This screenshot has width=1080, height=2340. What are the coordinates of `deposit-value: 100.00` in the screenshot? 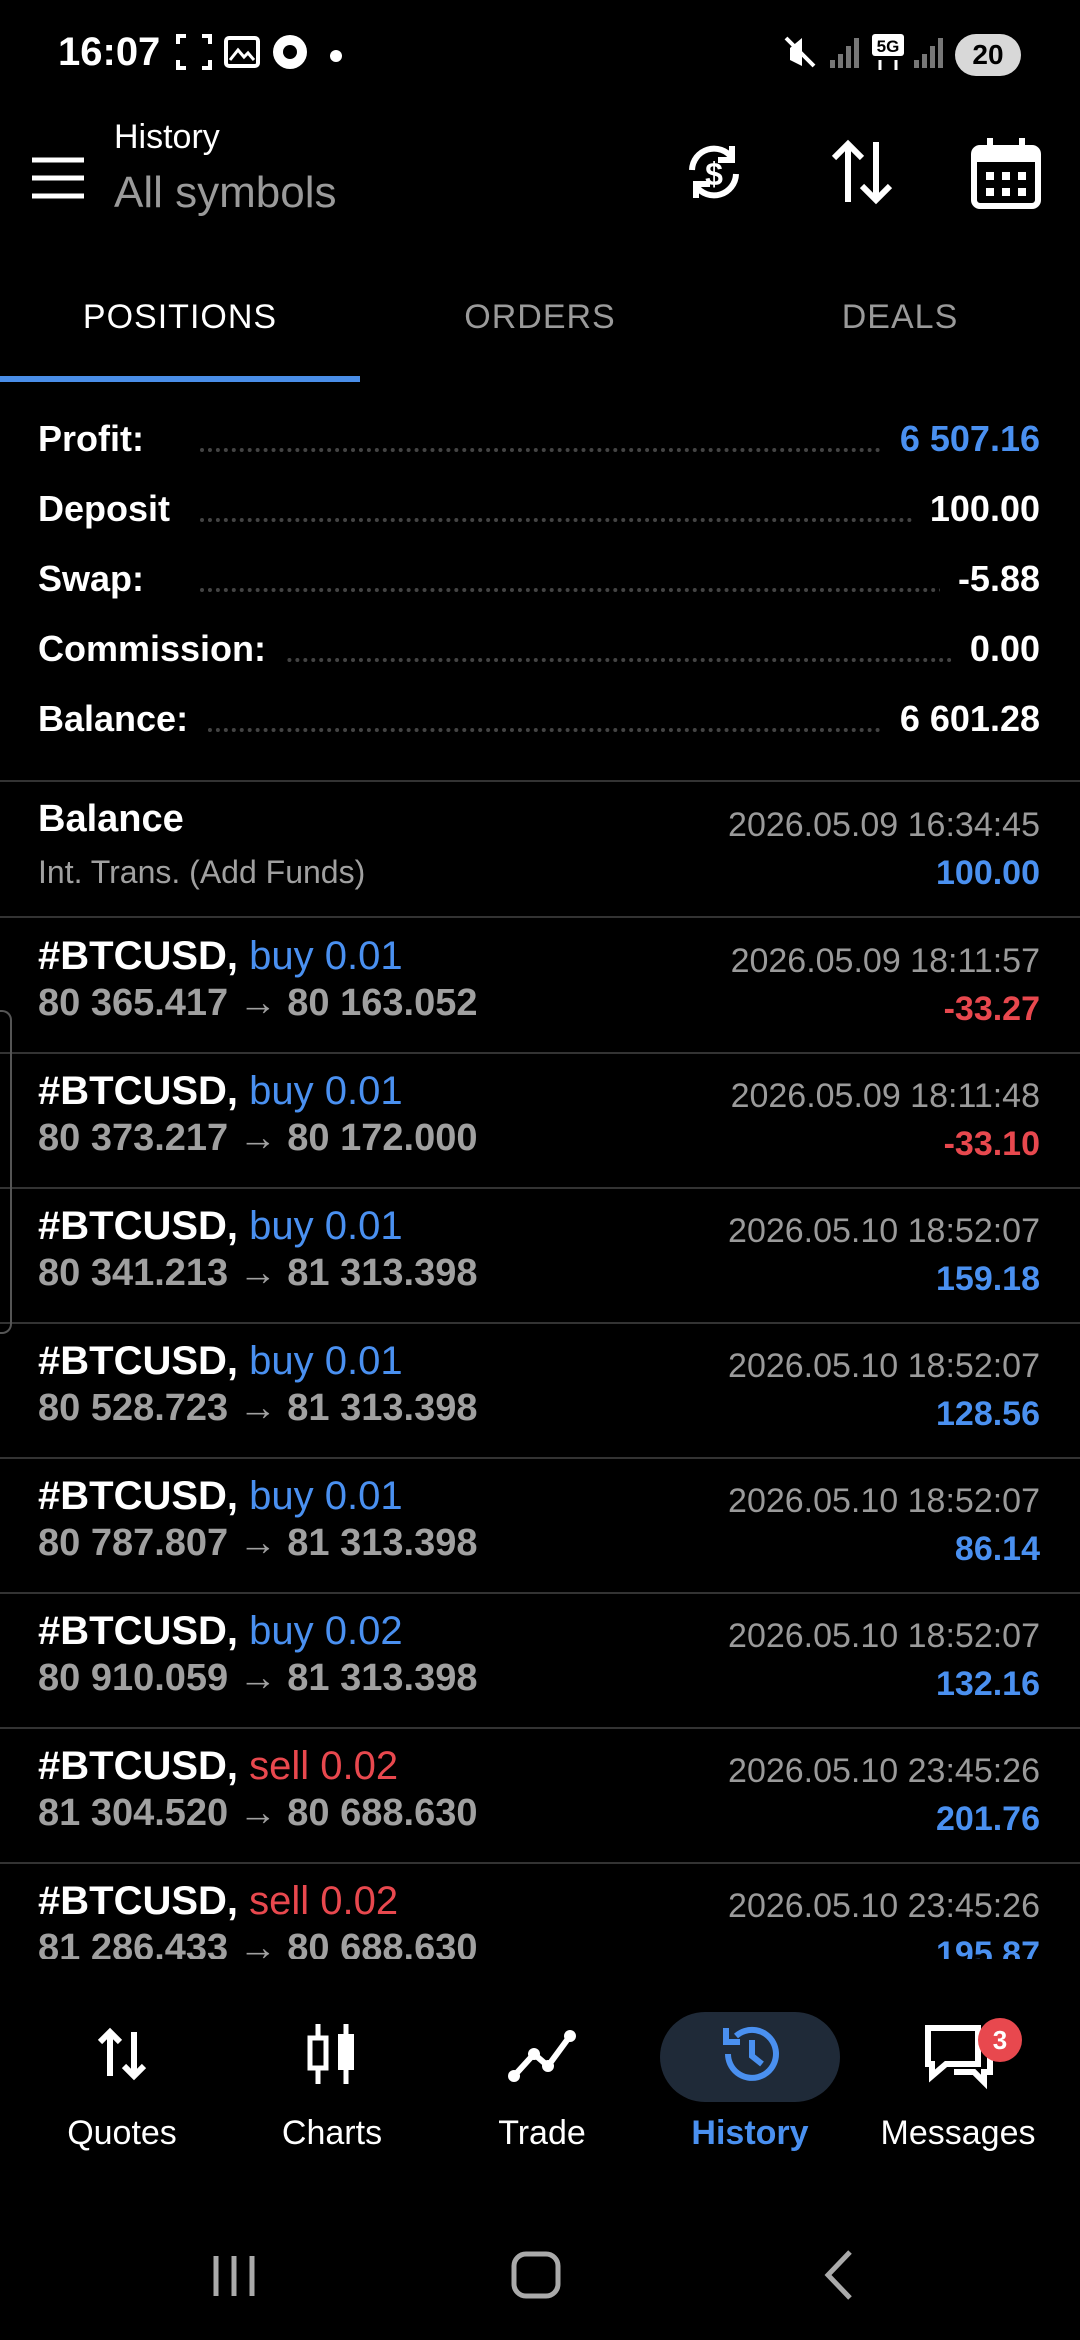 It's located at (975, 509).